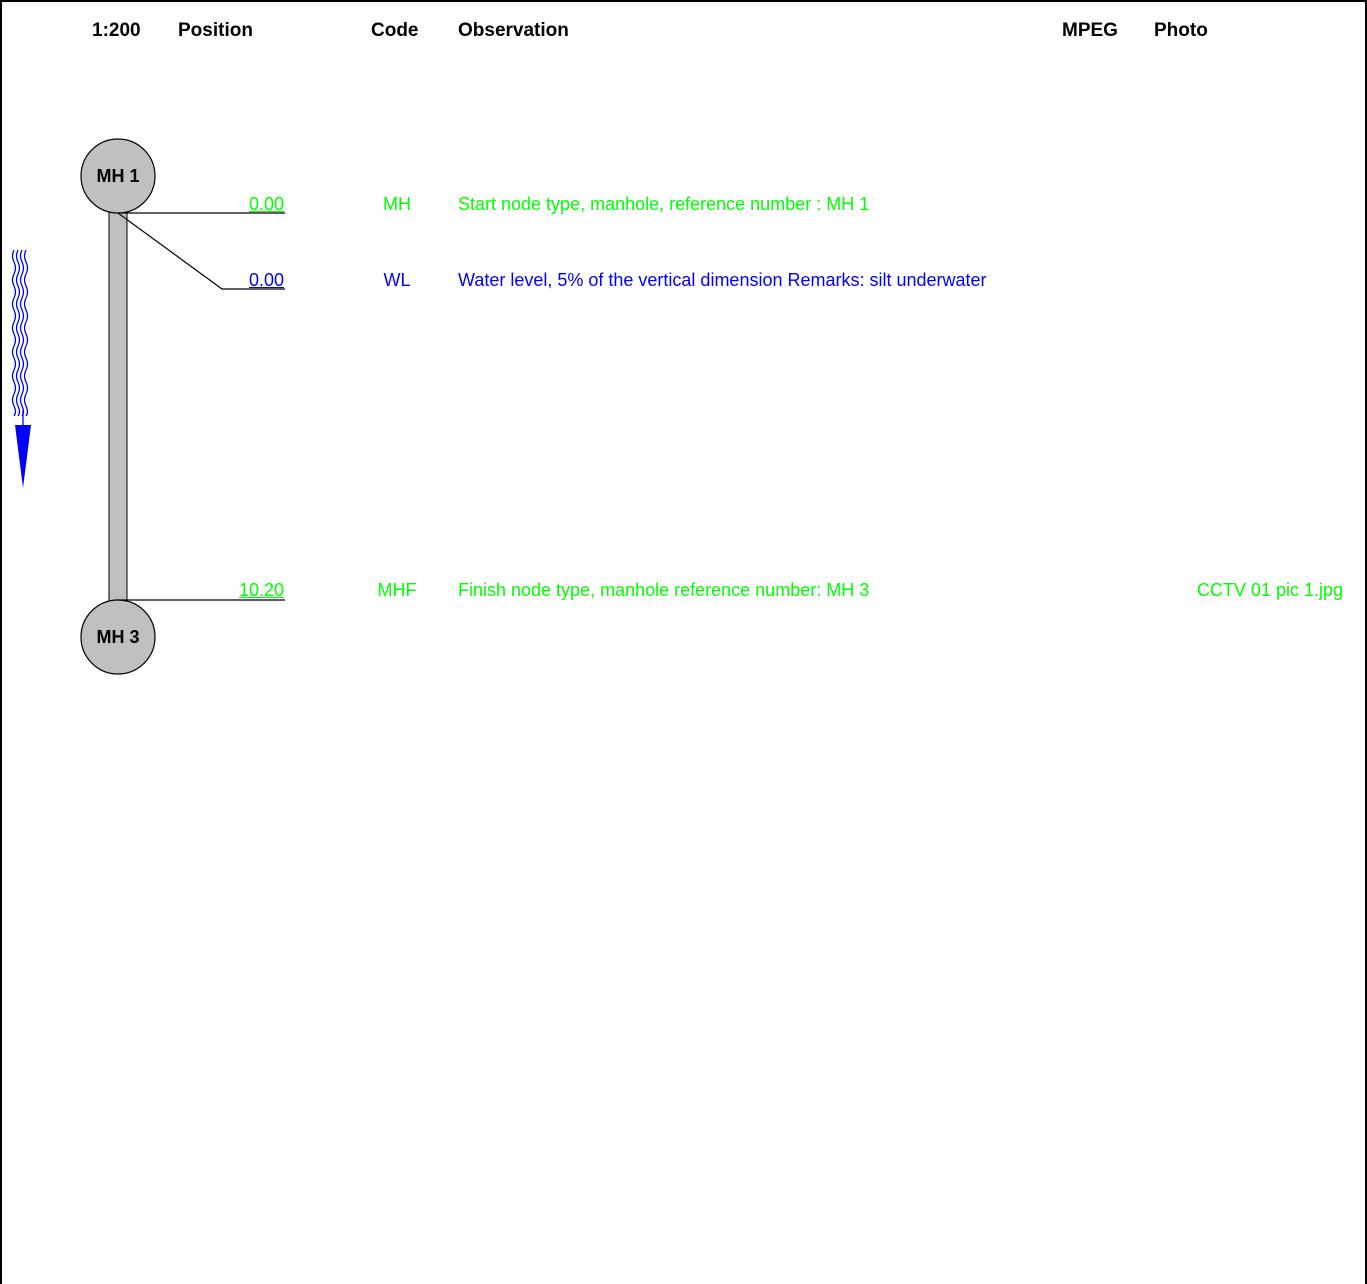 The height and width of the screenshot is (1284, 1367). I want to click on flow-direction-icon, so click(21, 368).